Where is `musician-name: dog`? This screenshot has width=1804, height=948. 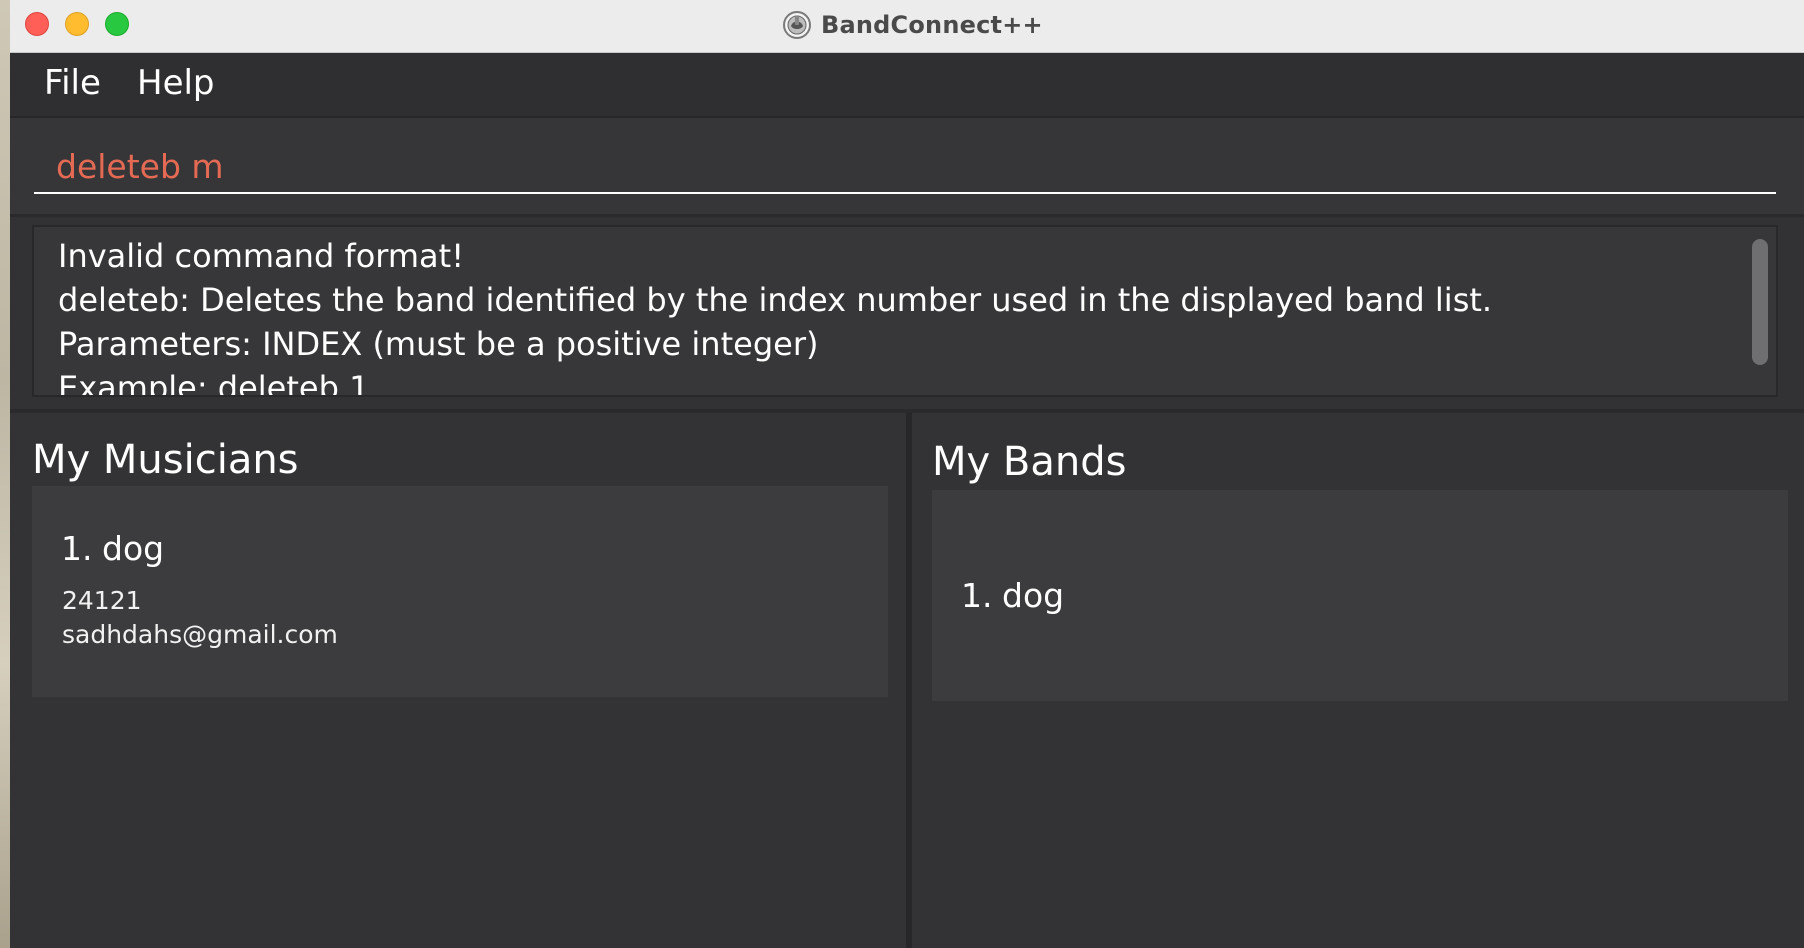 musician-name: dog is located at coordinates (133, 548).